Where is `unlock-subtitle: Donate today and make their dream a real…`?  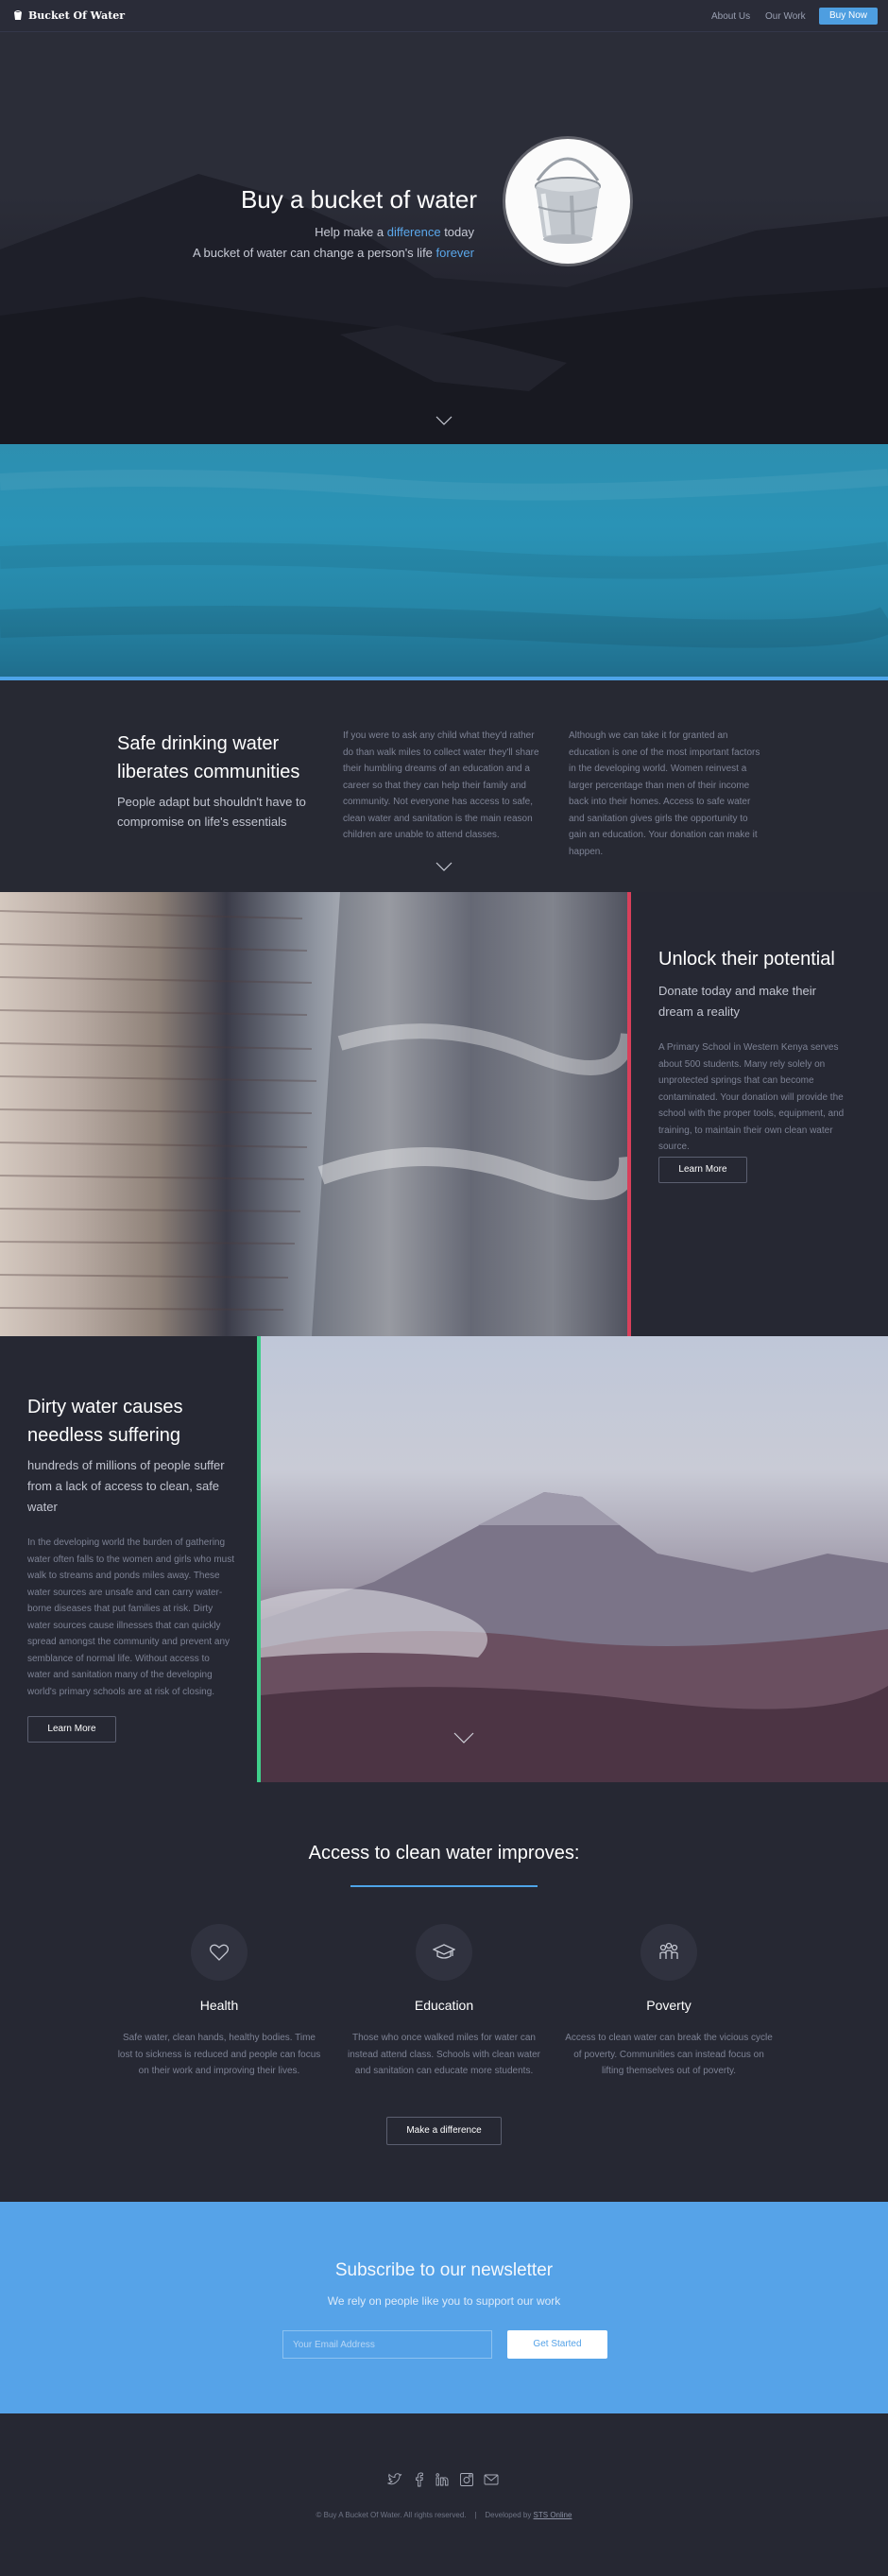
unlock-subtitle: Donate today and make their dream a real… is located at coordinates (737, 1001).